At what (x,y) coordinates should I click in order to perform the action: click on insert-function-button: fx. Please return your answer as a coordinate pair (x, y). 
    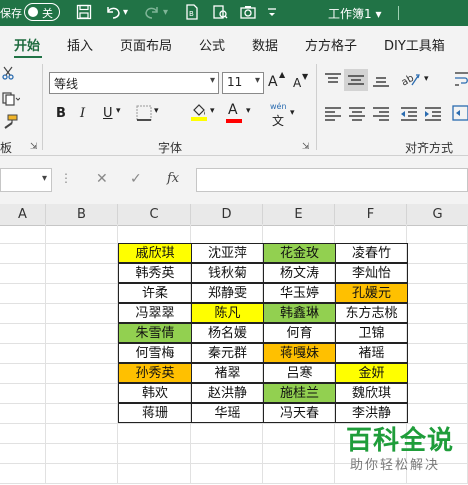
    Looking at the image, I should click on (173, 178).